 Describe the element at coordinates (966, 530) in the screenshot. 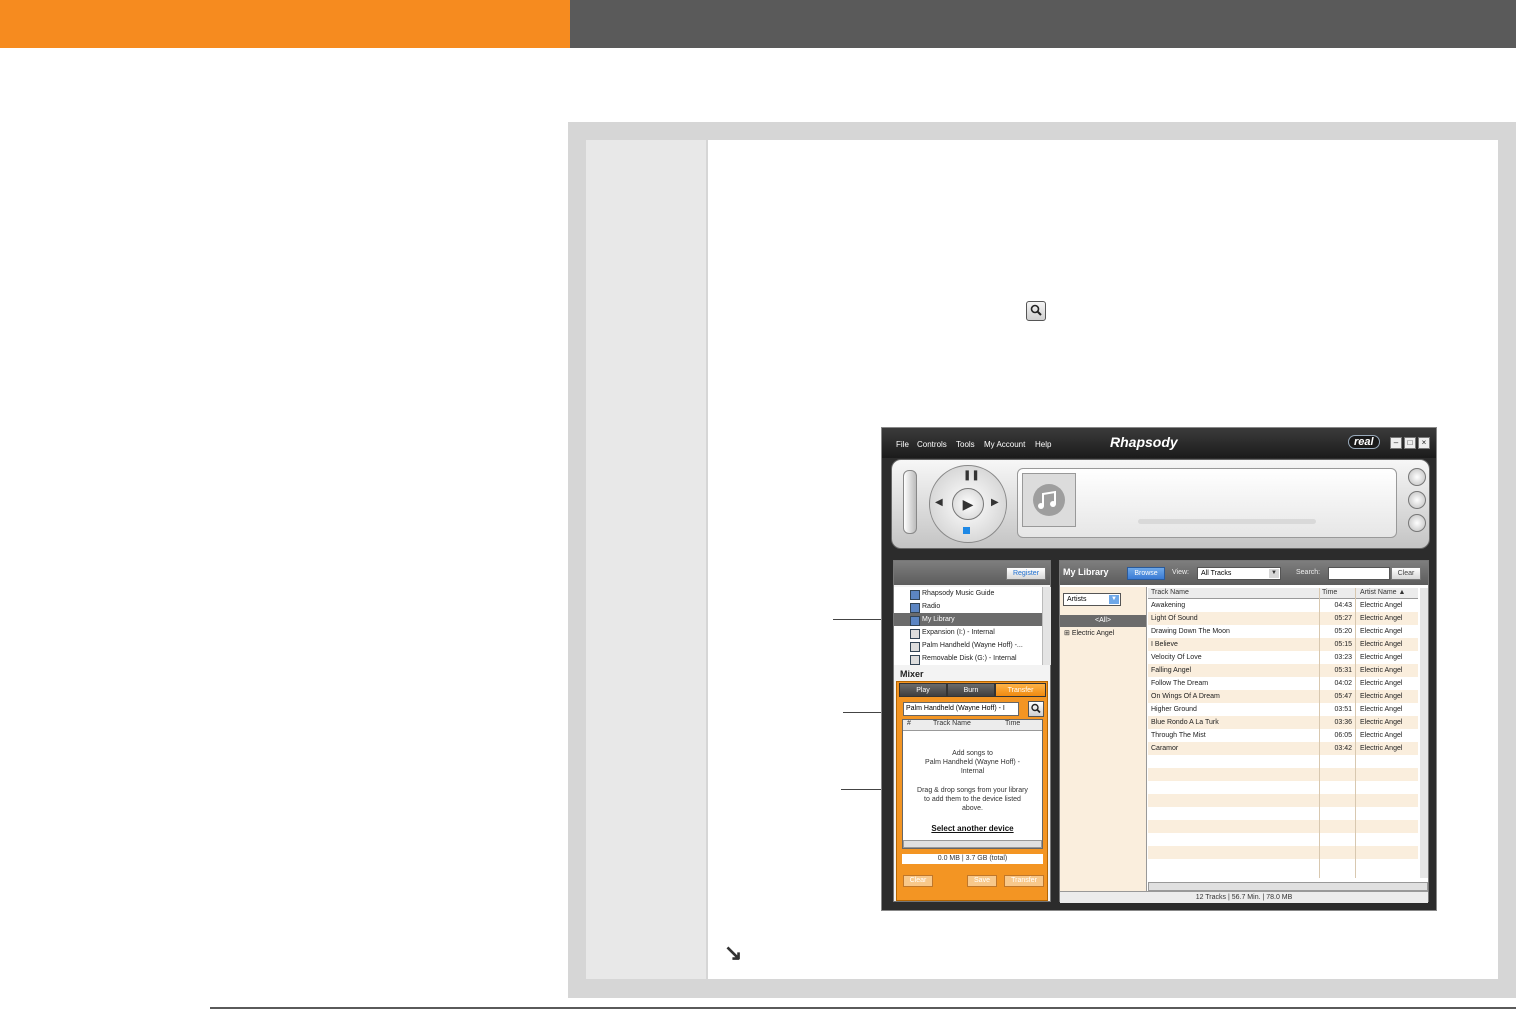

I see `stop-icon` at that location.